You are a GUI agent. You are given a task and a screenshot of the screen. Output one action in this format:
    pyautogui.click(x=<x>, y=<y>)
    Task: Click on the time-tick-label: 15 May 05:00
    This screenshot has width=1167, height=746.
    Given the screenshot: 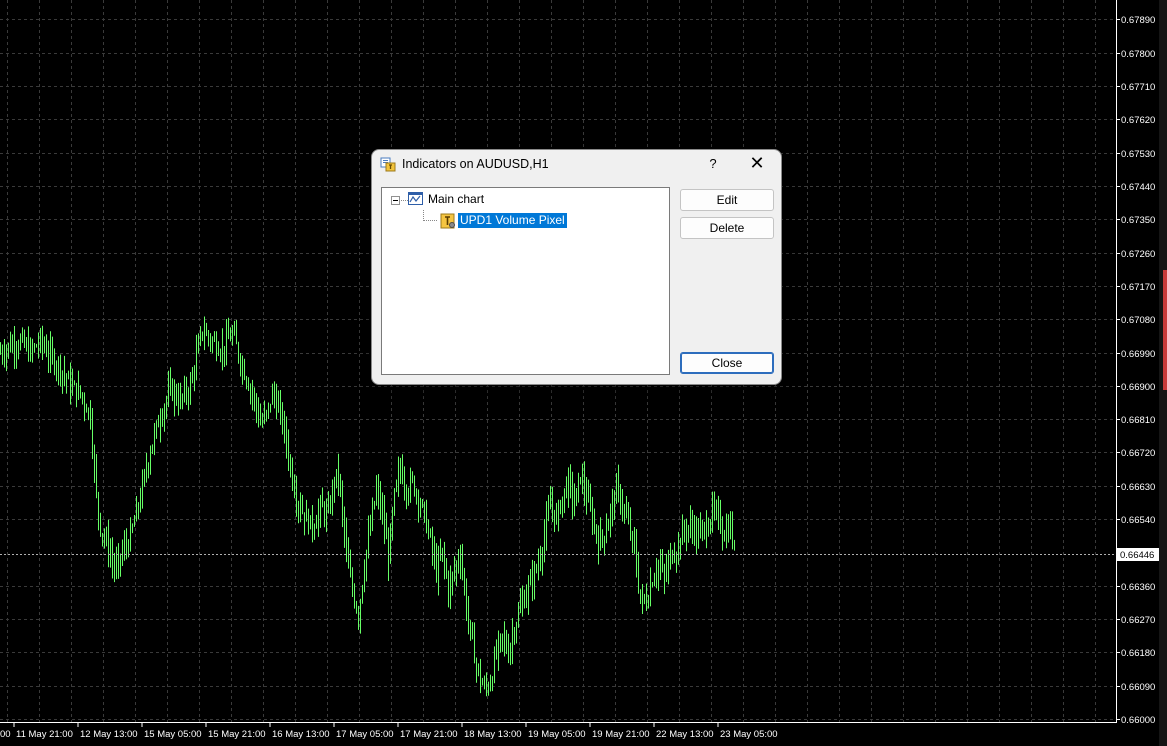 What is the action you would take?
    pyautogui.click(x=173, y=734)
    